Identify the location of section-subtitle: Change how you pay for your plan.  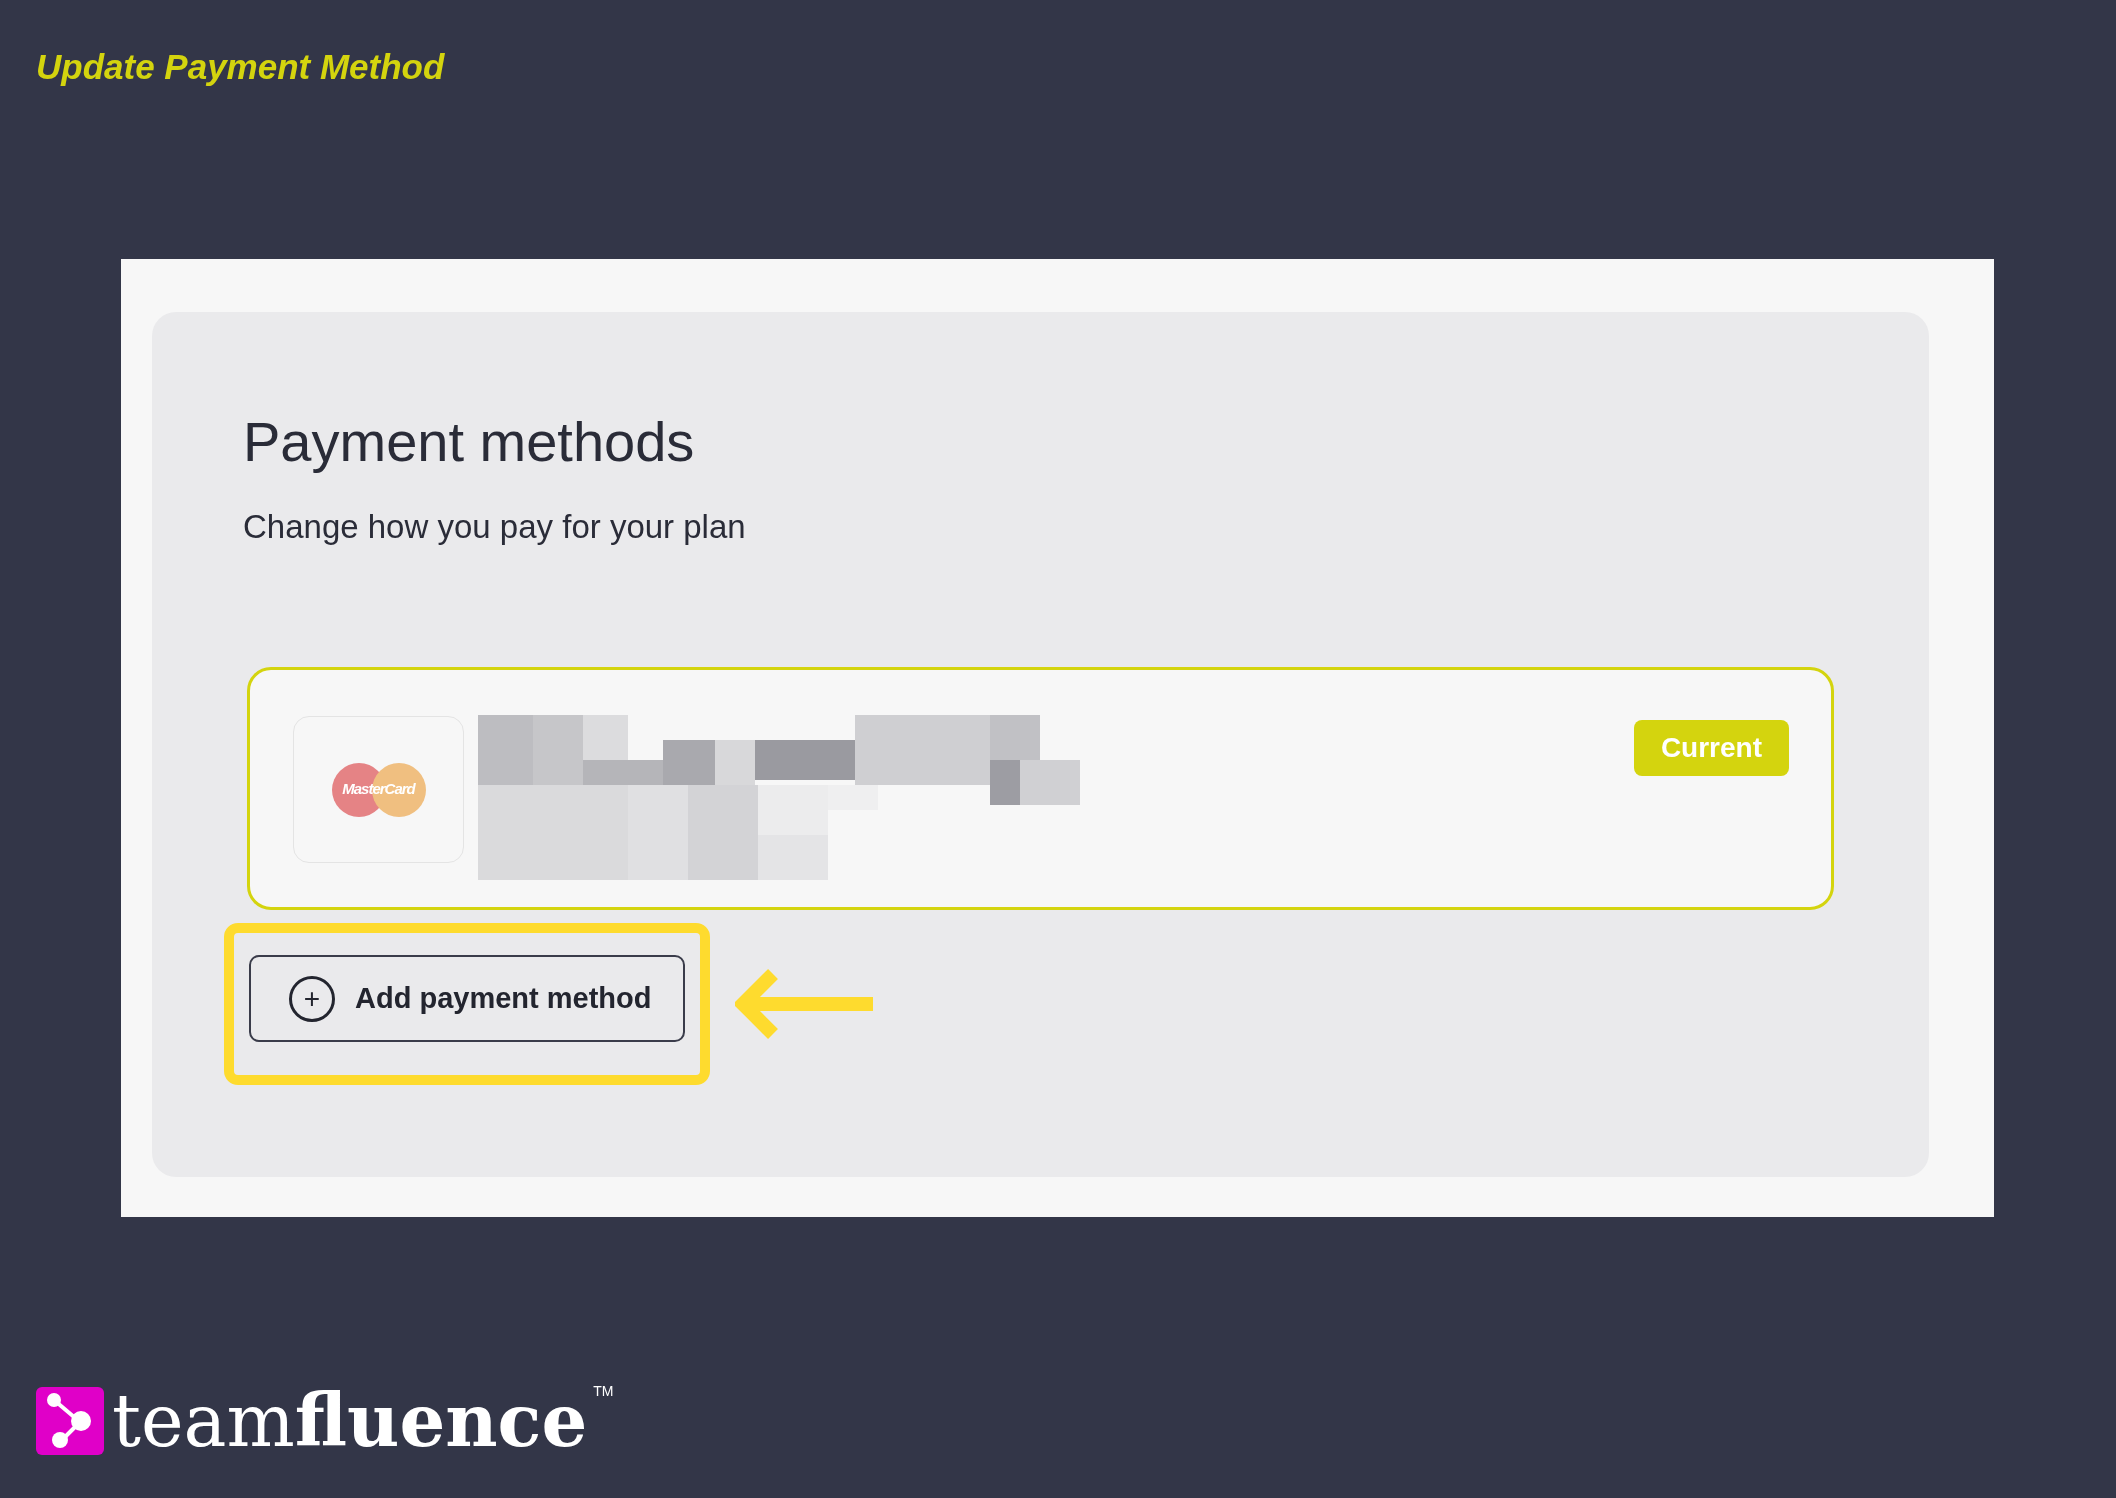
(494, 527).